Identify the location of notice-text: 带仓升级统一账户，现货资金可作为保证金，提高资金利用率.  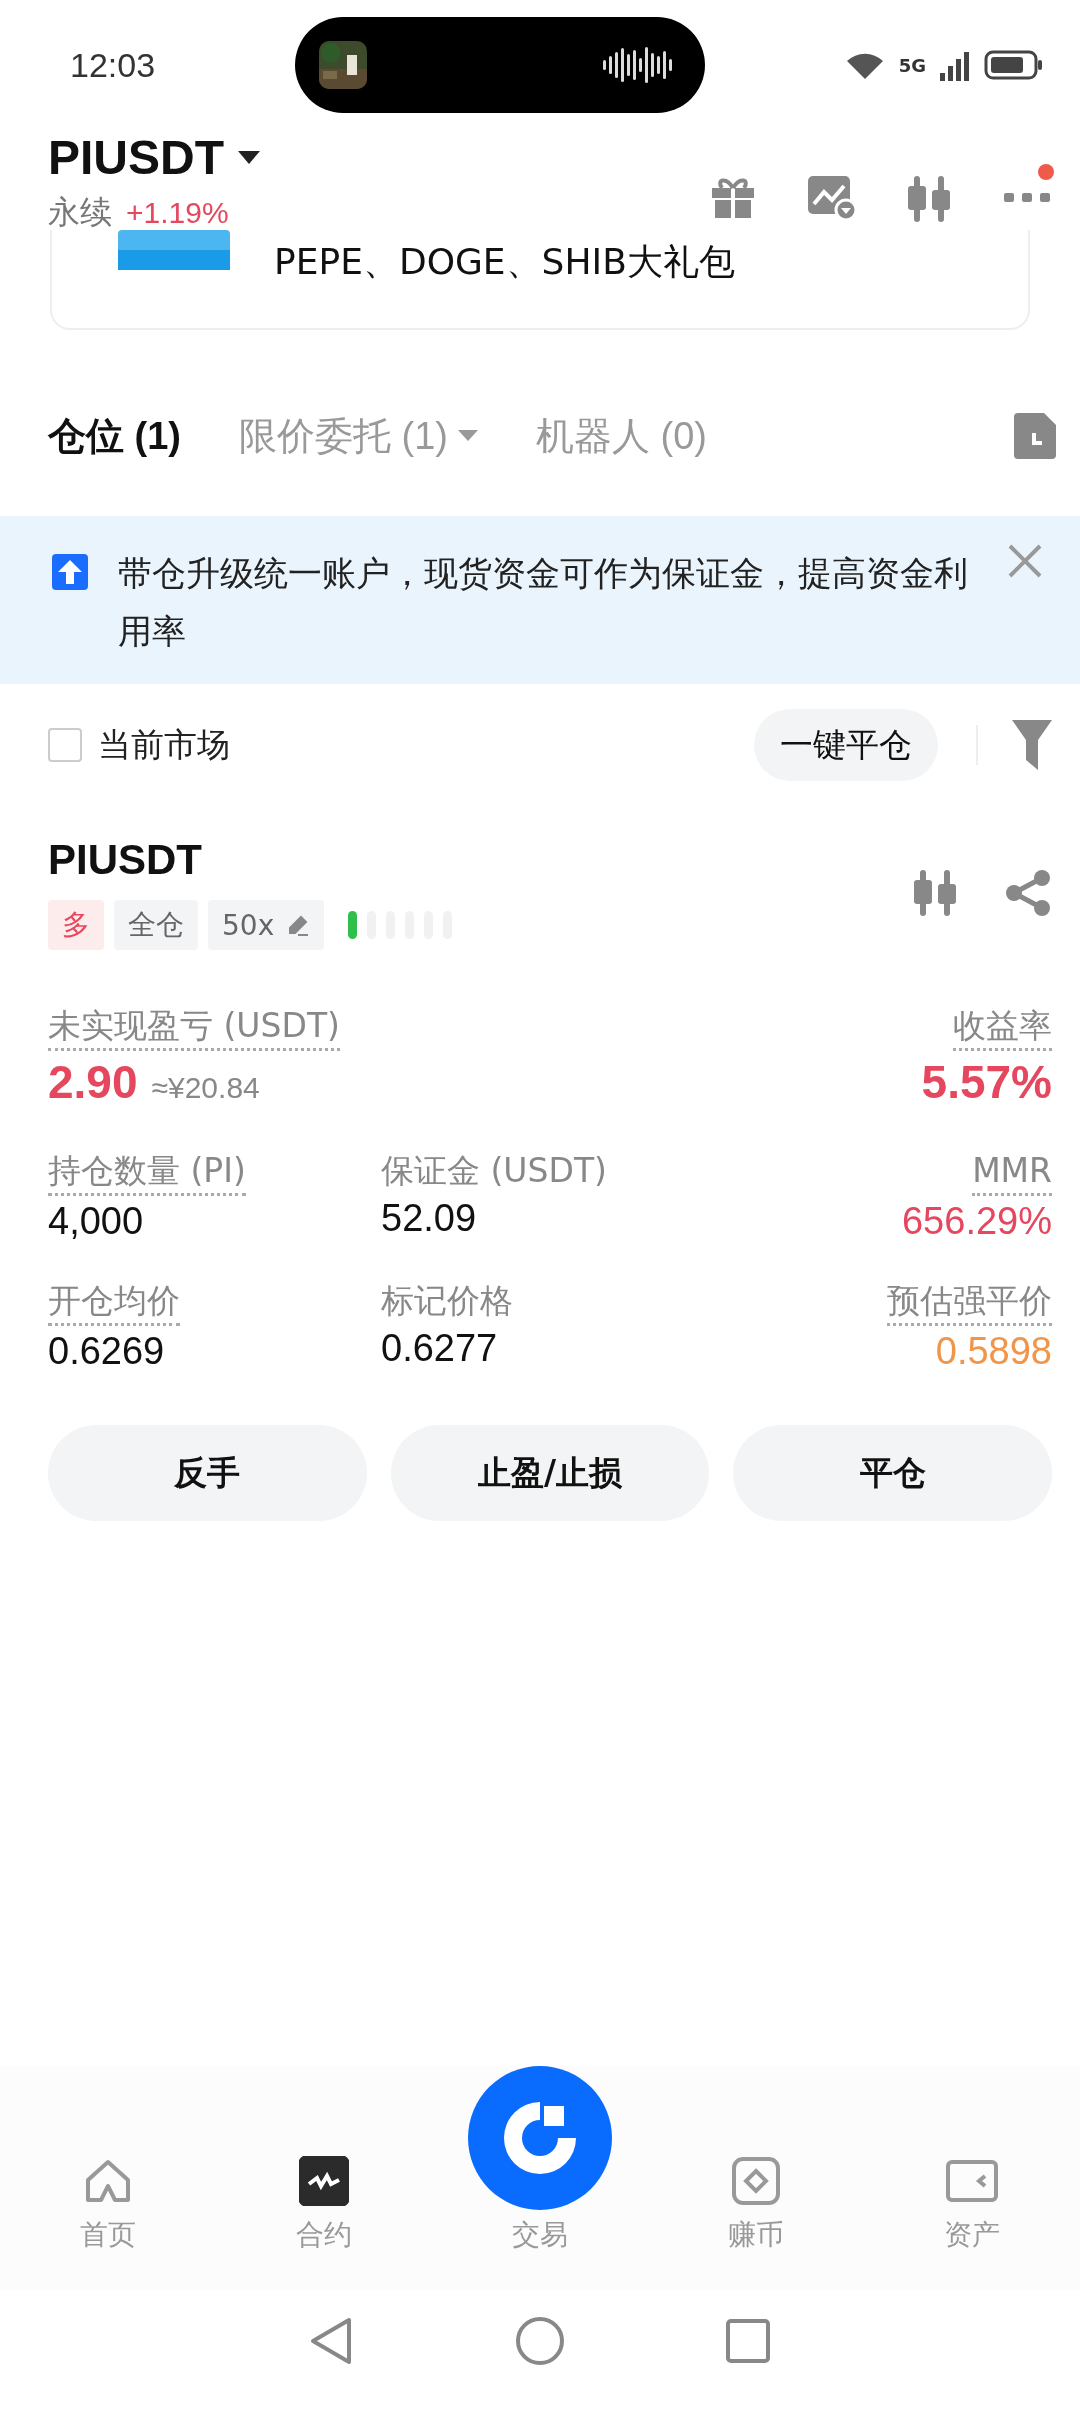
(543, 602).